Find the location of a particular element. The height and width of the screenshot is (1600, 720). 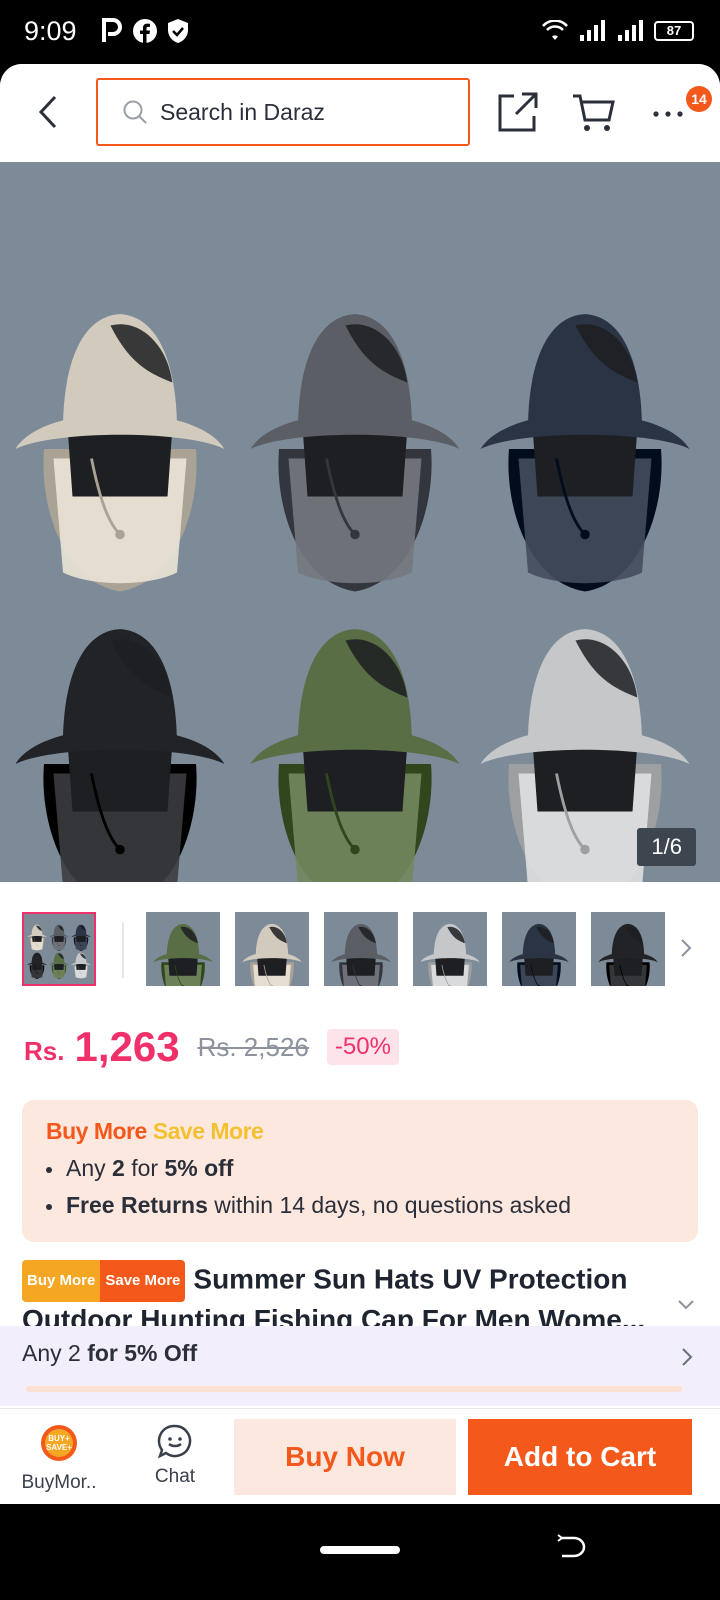

chat-icon is located at coordinates (174, 1441).